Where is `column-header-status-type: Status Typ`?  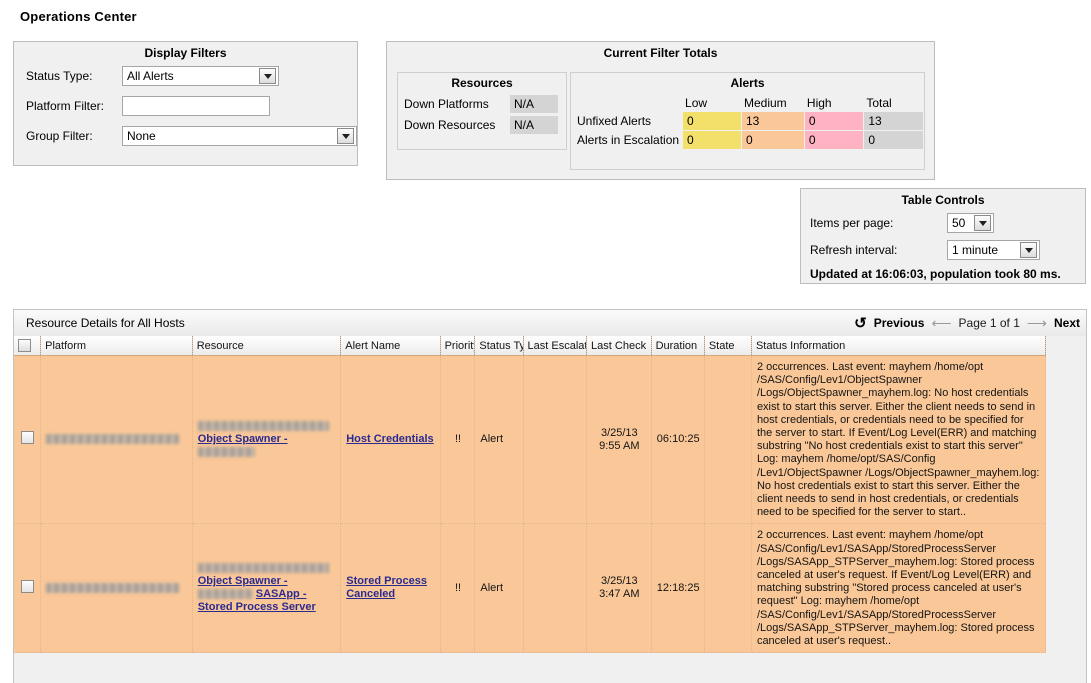 column-header-status-type: Status Typ is located at coordinates (499, 346).